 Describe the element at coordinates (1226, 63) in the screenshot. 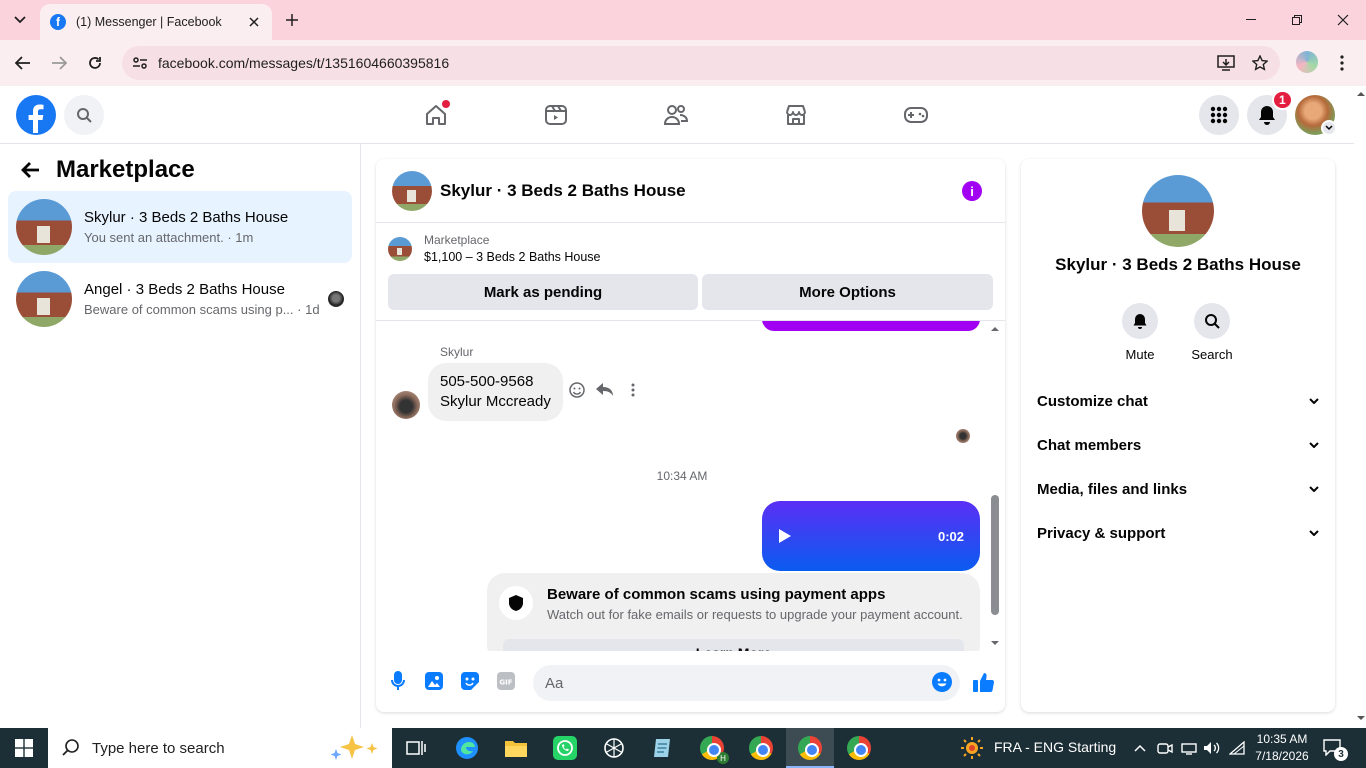

I see `install-app-icon` at that location.